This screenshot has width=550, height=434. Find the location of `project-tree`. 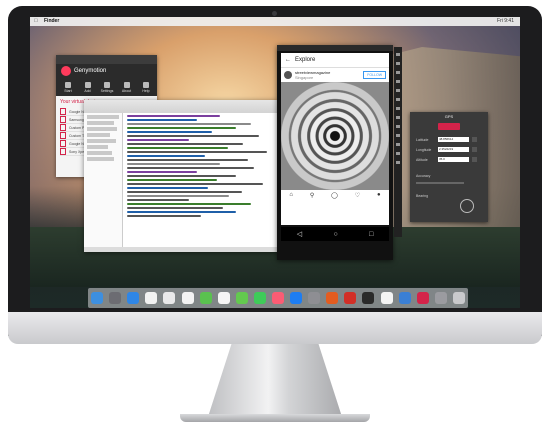

project-tree is located at coordinates (103, 180).